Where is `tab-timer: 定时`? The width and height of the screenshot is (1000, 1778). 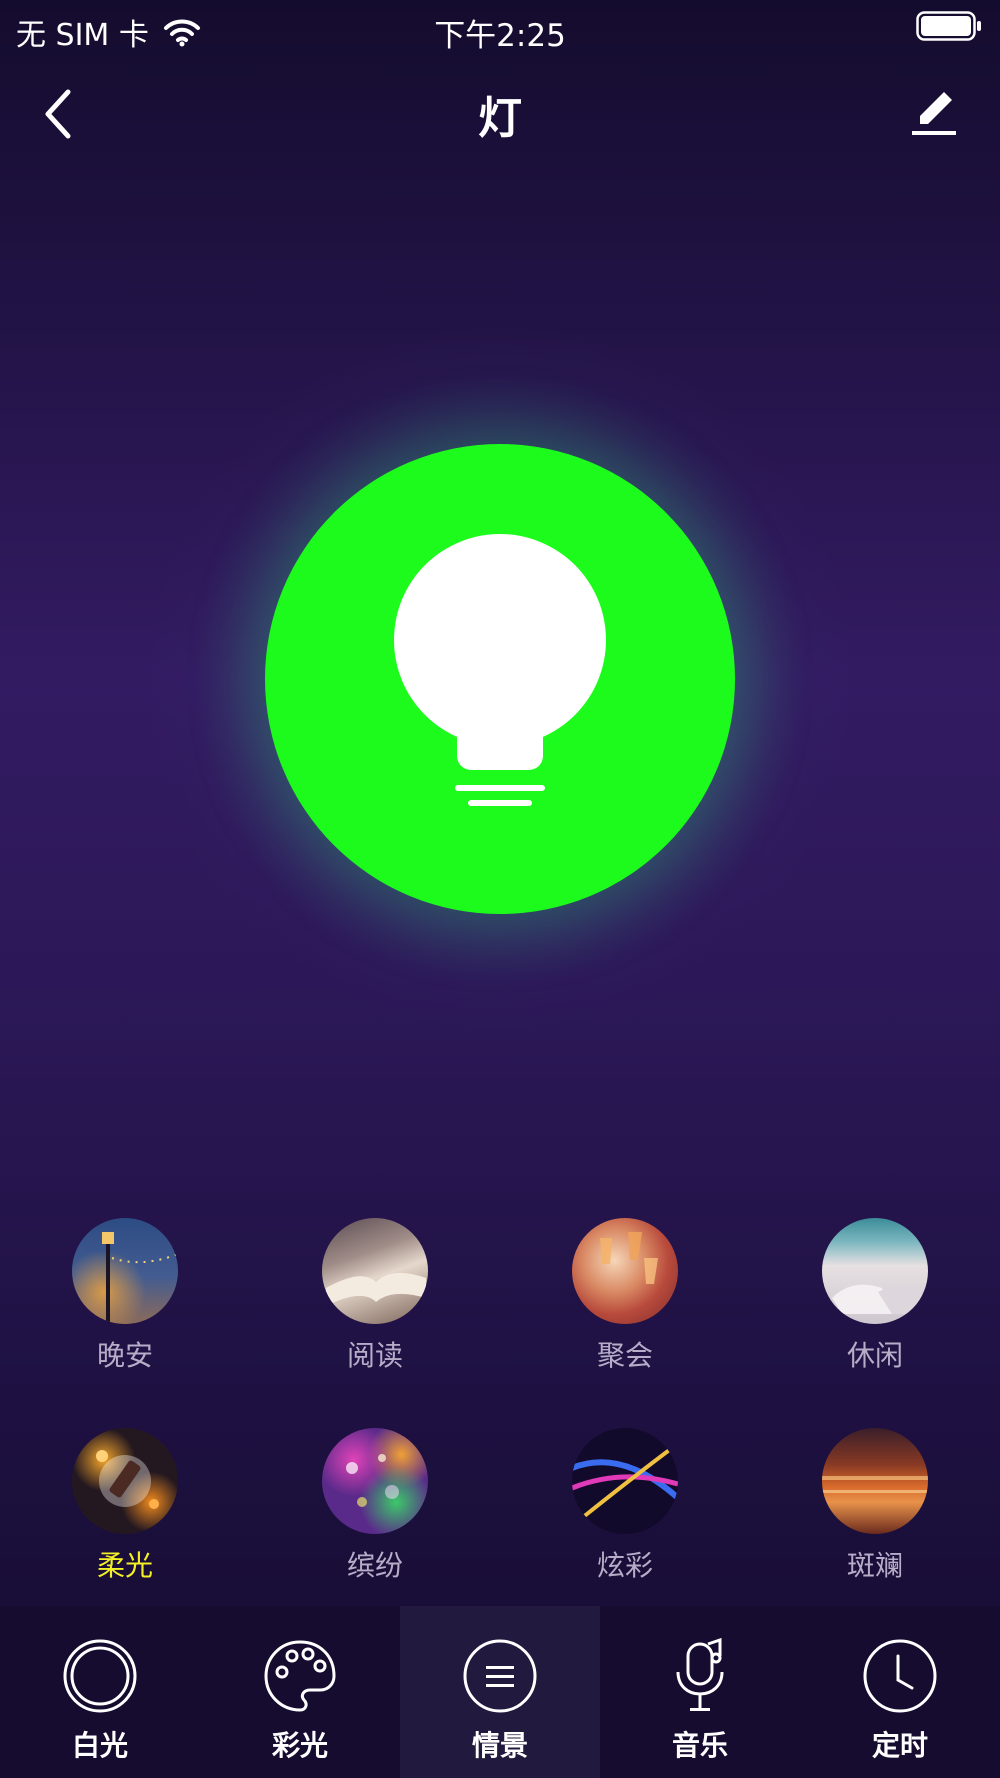
tab-timer: 定时 is located at coordinates (900, 1692).